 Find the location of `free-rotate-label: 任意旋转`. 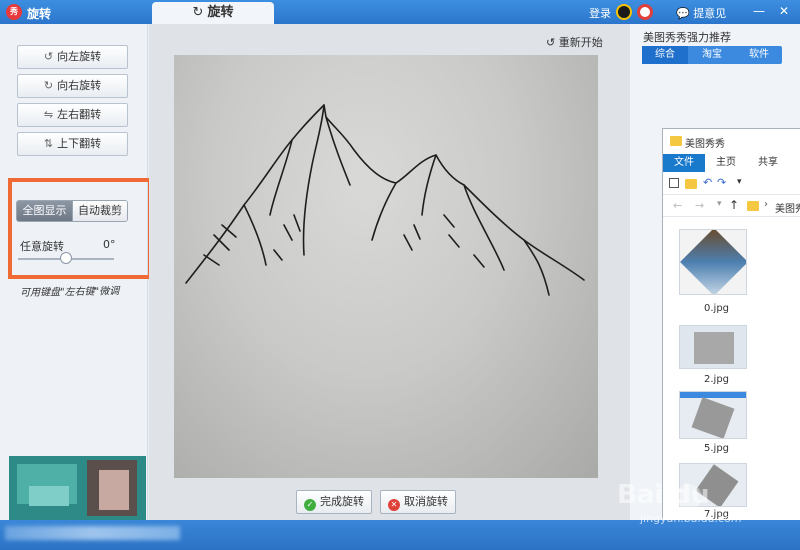

free-rotate-label: 任意旋转 is located at coordinates (42, 246).